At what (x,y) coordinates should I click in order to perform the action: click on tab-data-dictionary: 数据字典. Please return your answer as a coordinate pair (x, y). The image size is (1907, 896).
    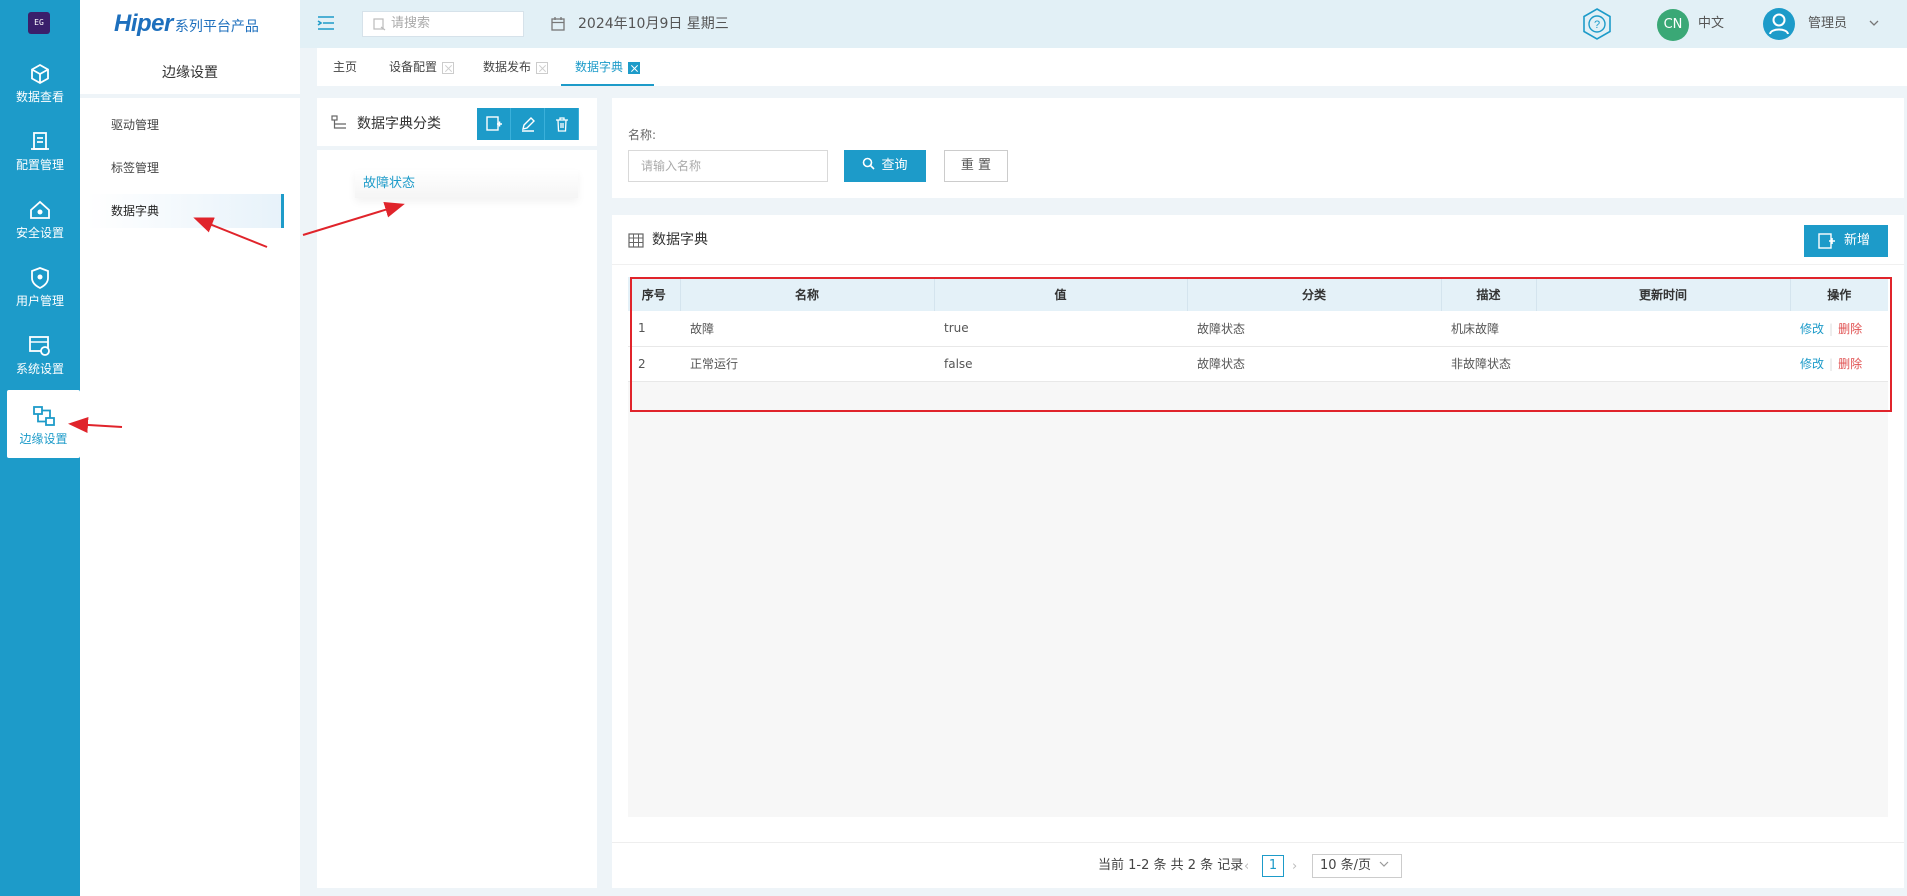
    Looking at the image, I should click on (608, 67).